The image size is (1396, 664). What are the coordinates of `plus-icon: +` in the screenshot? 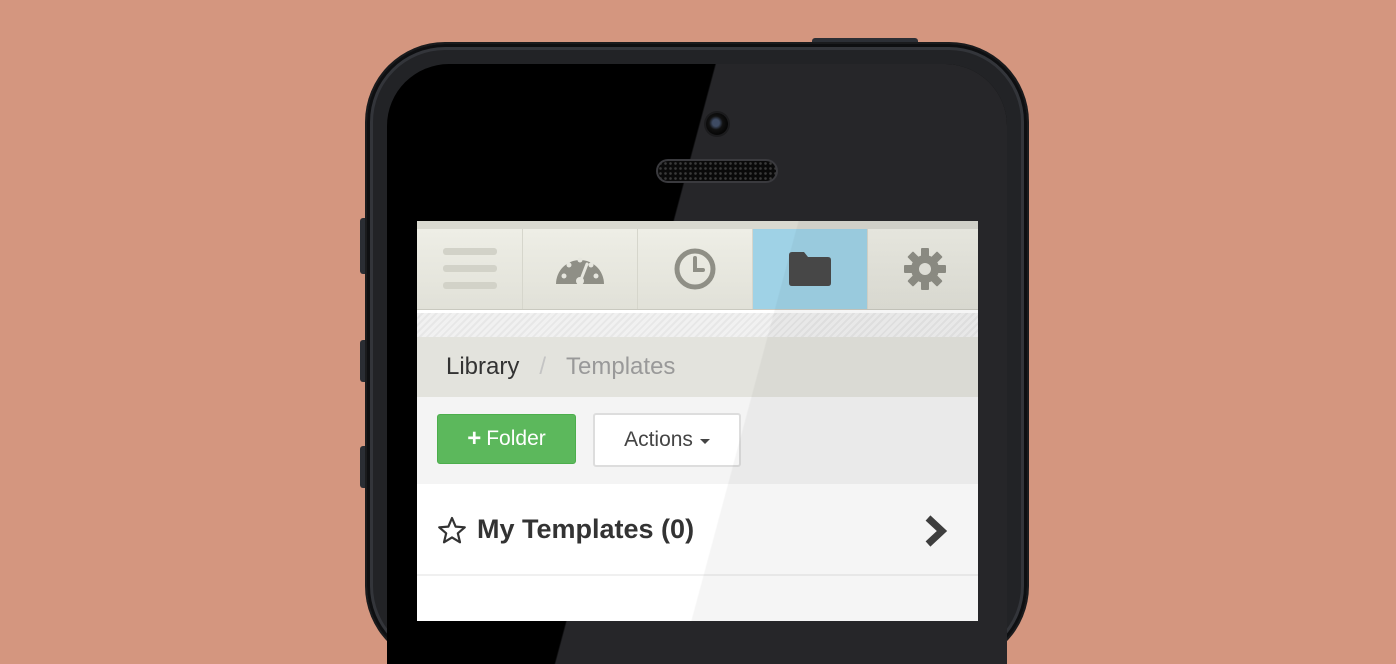 It's located at (474, 438).